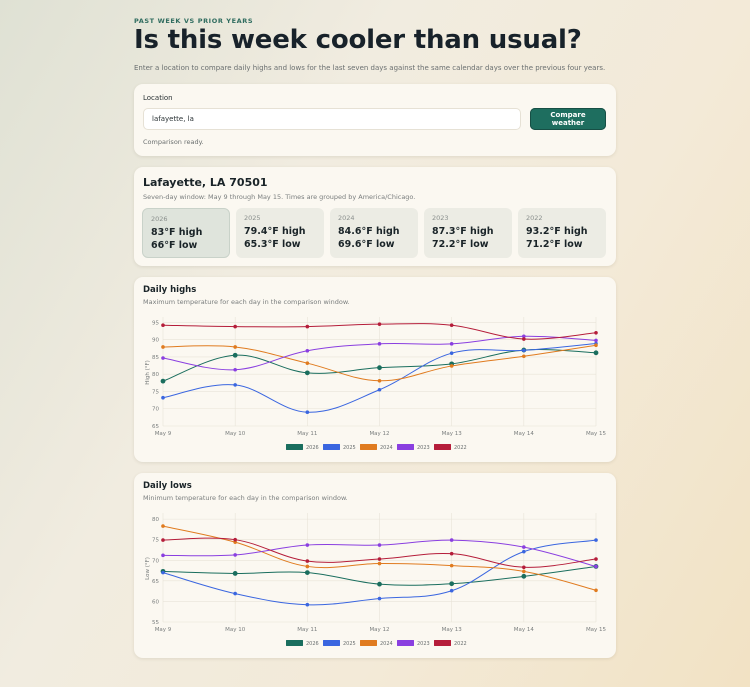 This screenshot has height=687, width=750. Describe the element at coordinates (452, 434) in the screenshot. I see `x-tick-label: May 13` at that location.